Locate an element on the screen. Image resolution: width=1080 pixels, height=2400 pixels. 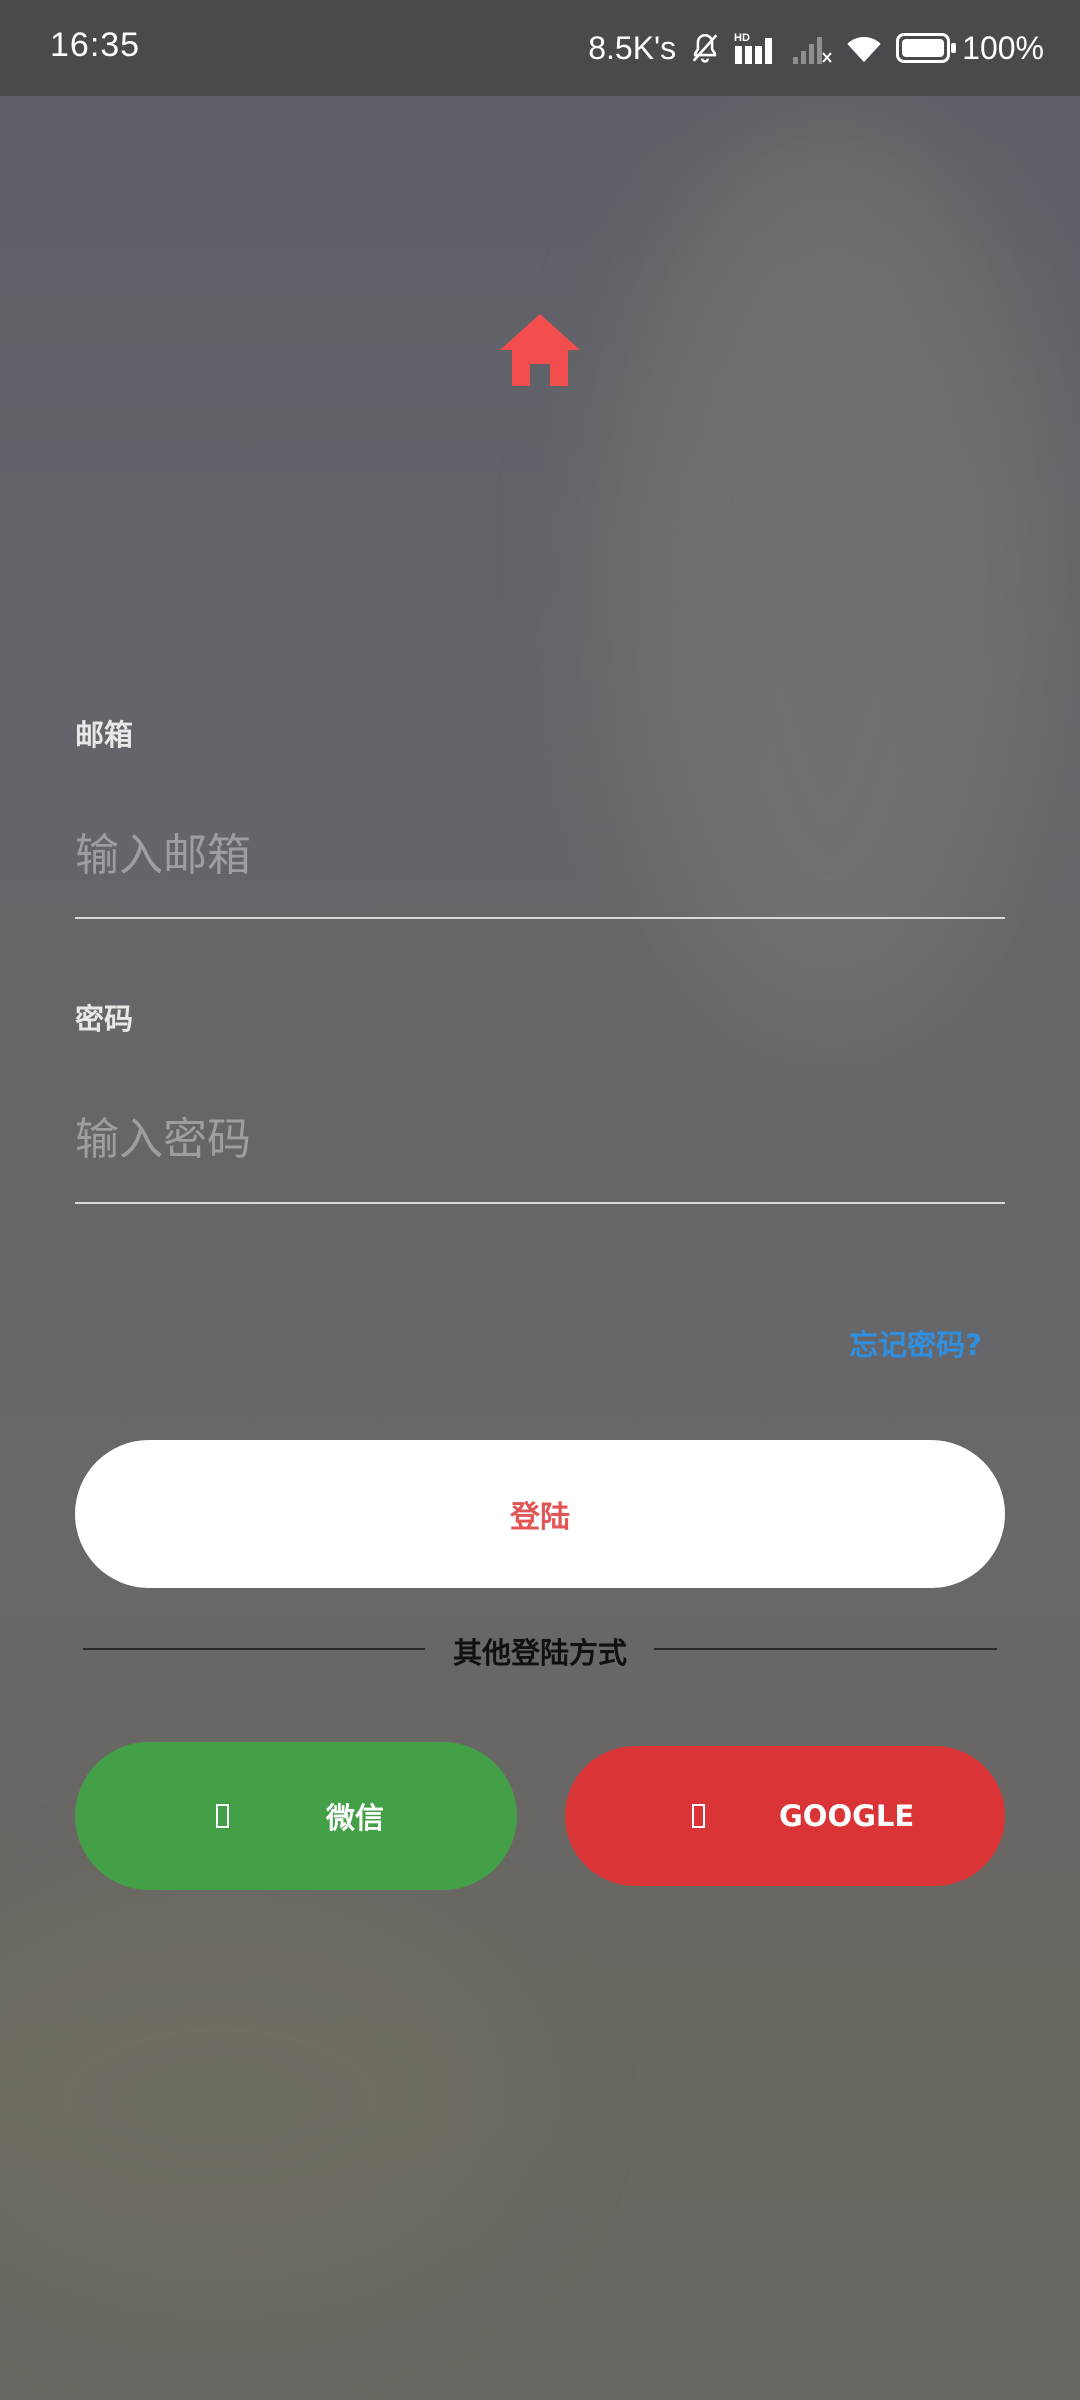
battery-icon is located at coordinates (926, 48).